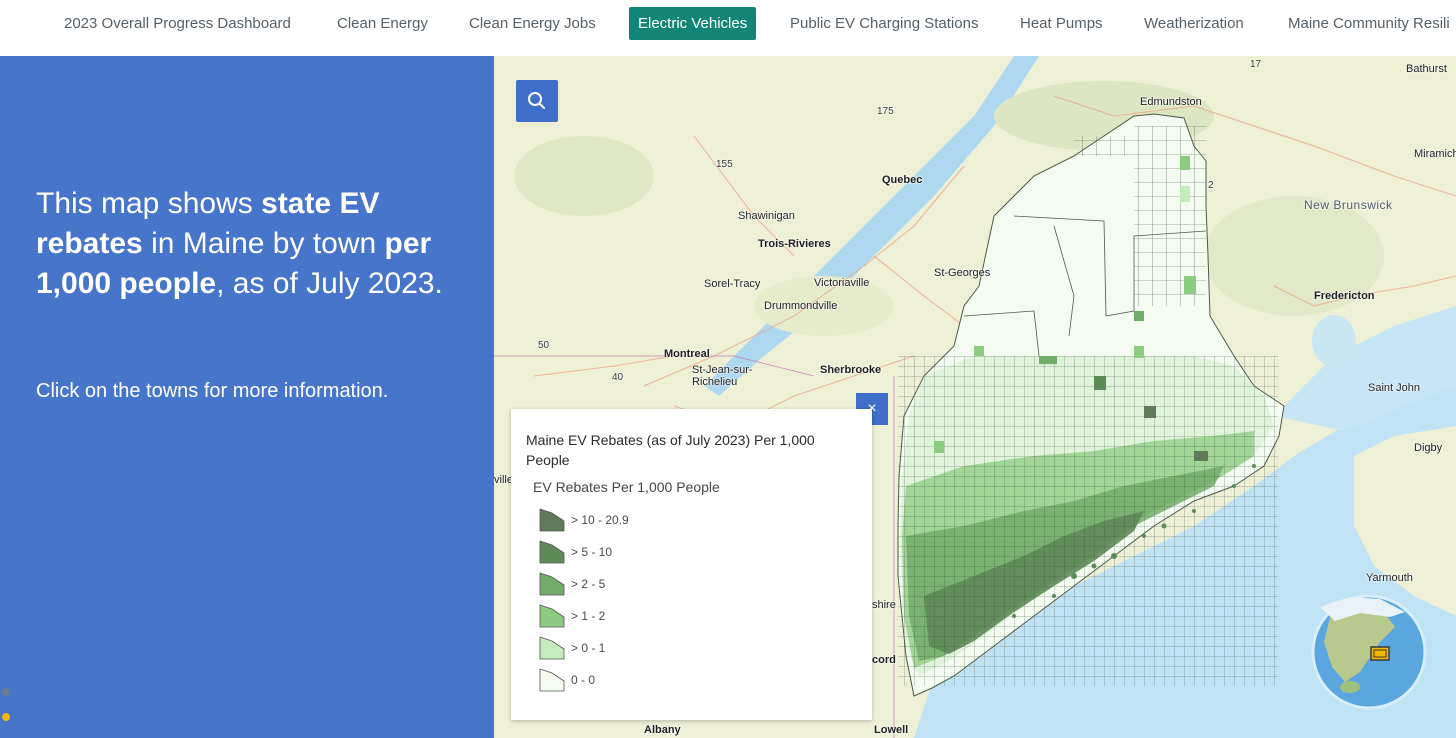 The width and height of the screenshot is (1456, 738). What do you see at coordinates (177, 23) in the screenshot?
I see `tab-overall-progress: 2023 Overall Progress Dashboard` at bounding box center [177, 23].